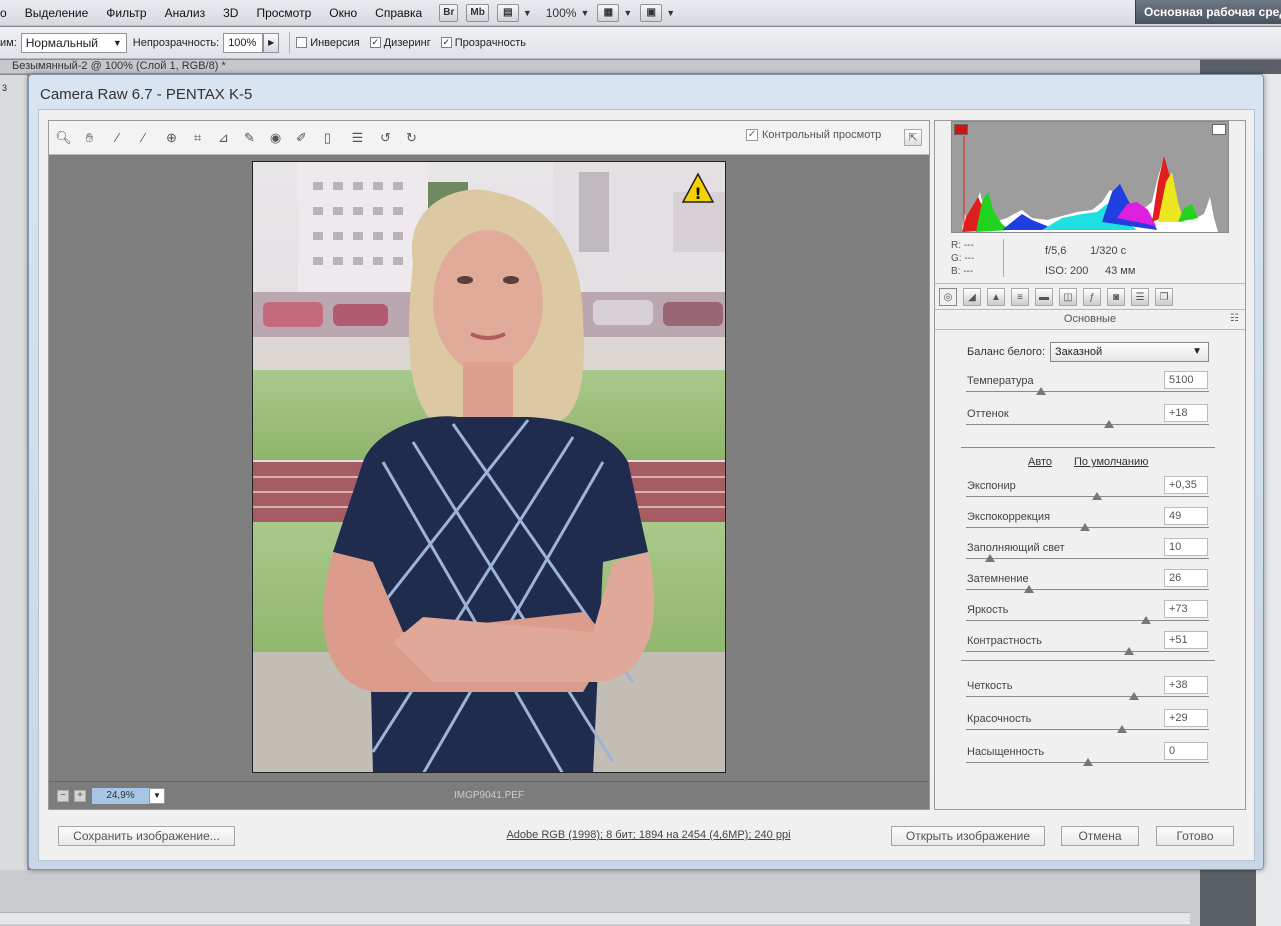  Describe the element at coordinates (1186, 685) in the screenshot. I see `slider-value-field: +38` at that location.